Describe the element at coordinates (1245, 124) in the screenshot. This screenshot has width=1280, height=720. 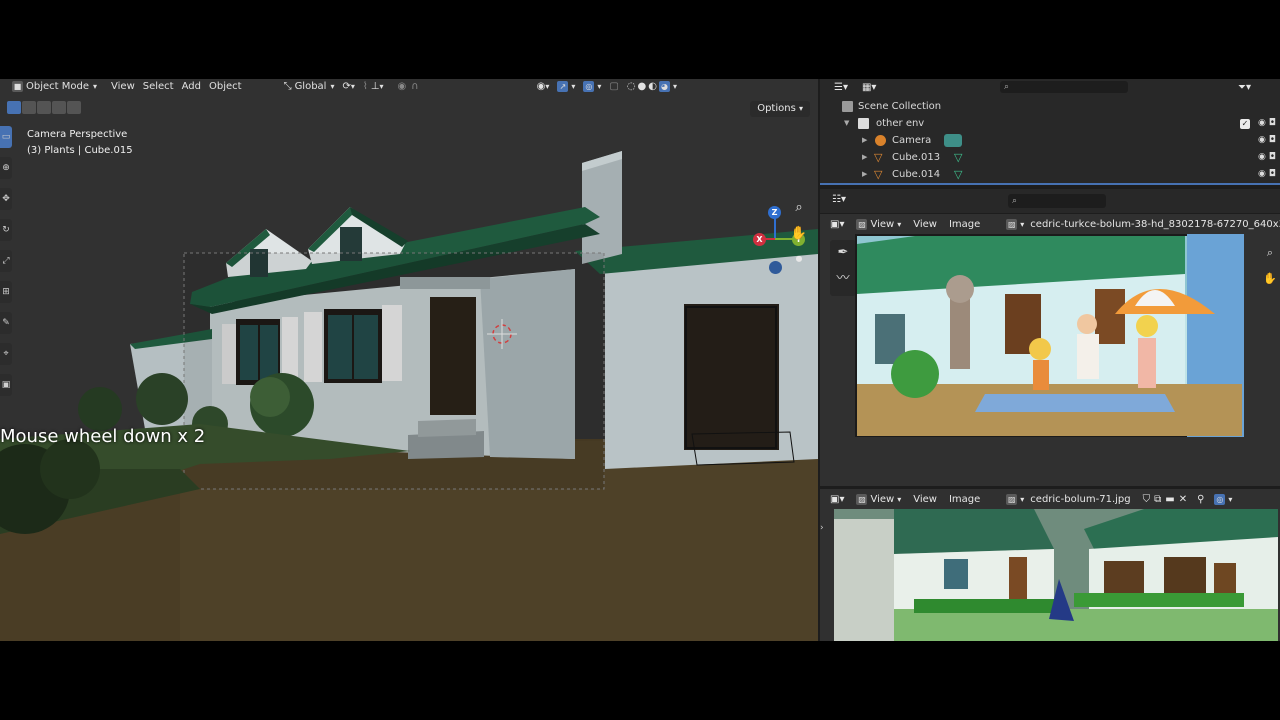
I see `exclude-checkbox: ✓` at that location.